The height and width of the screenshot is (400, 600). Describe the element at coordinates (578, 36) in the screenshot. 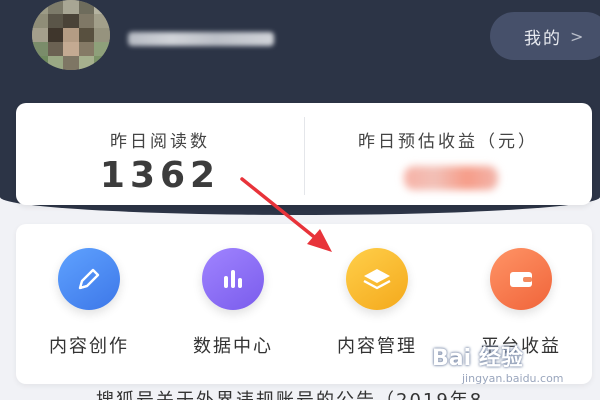

I see `chevron-right-icon: >` at that location.